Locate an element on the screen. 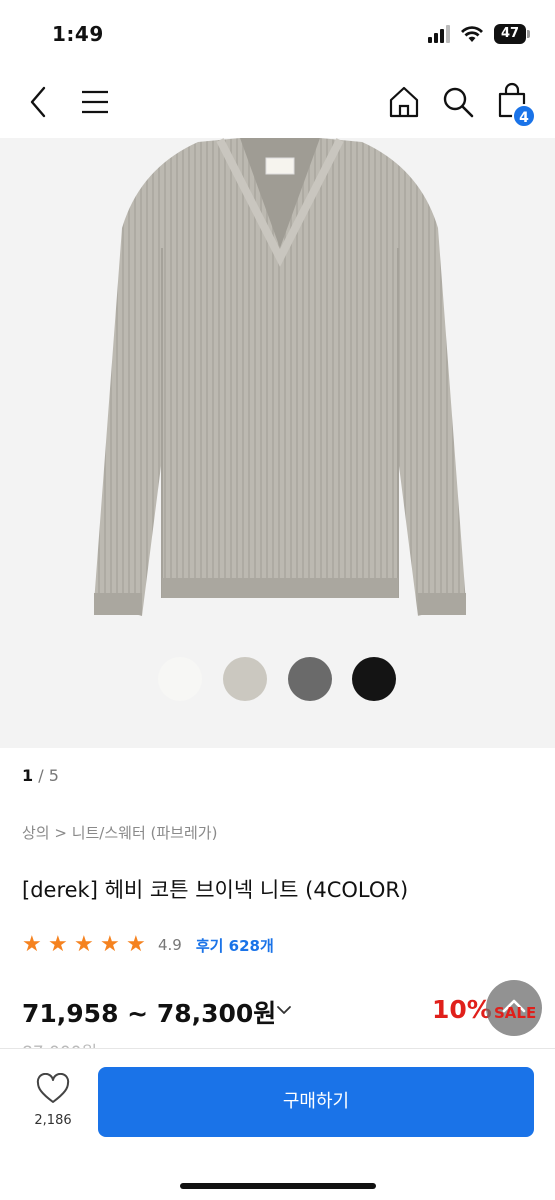 The height and width of the screenshot is (1200, 555). image-pager: 1 / 5 is located at coordinates (40, 775).